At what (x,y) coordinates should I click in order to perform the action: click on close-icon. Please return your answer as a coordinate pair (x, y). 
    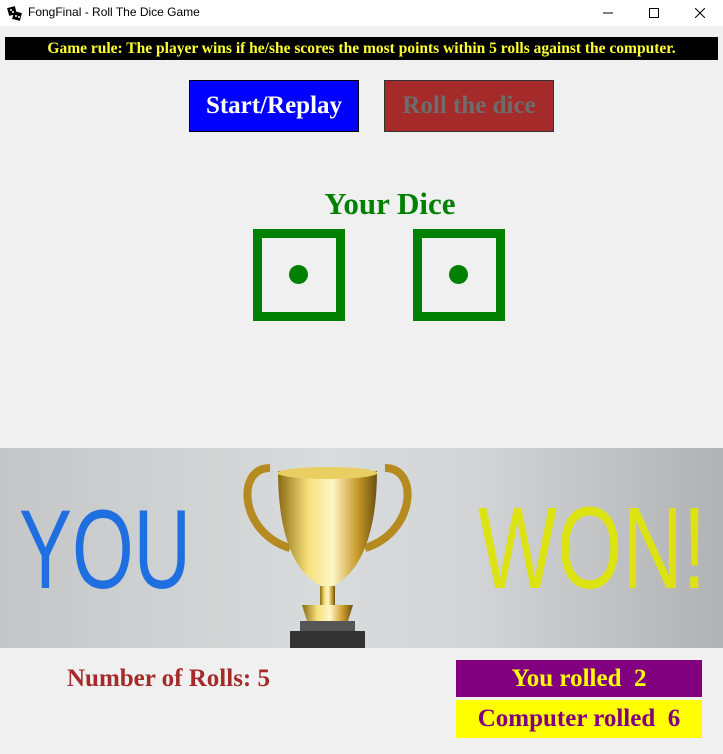
    Looking at the image, I should click on (700, 13).